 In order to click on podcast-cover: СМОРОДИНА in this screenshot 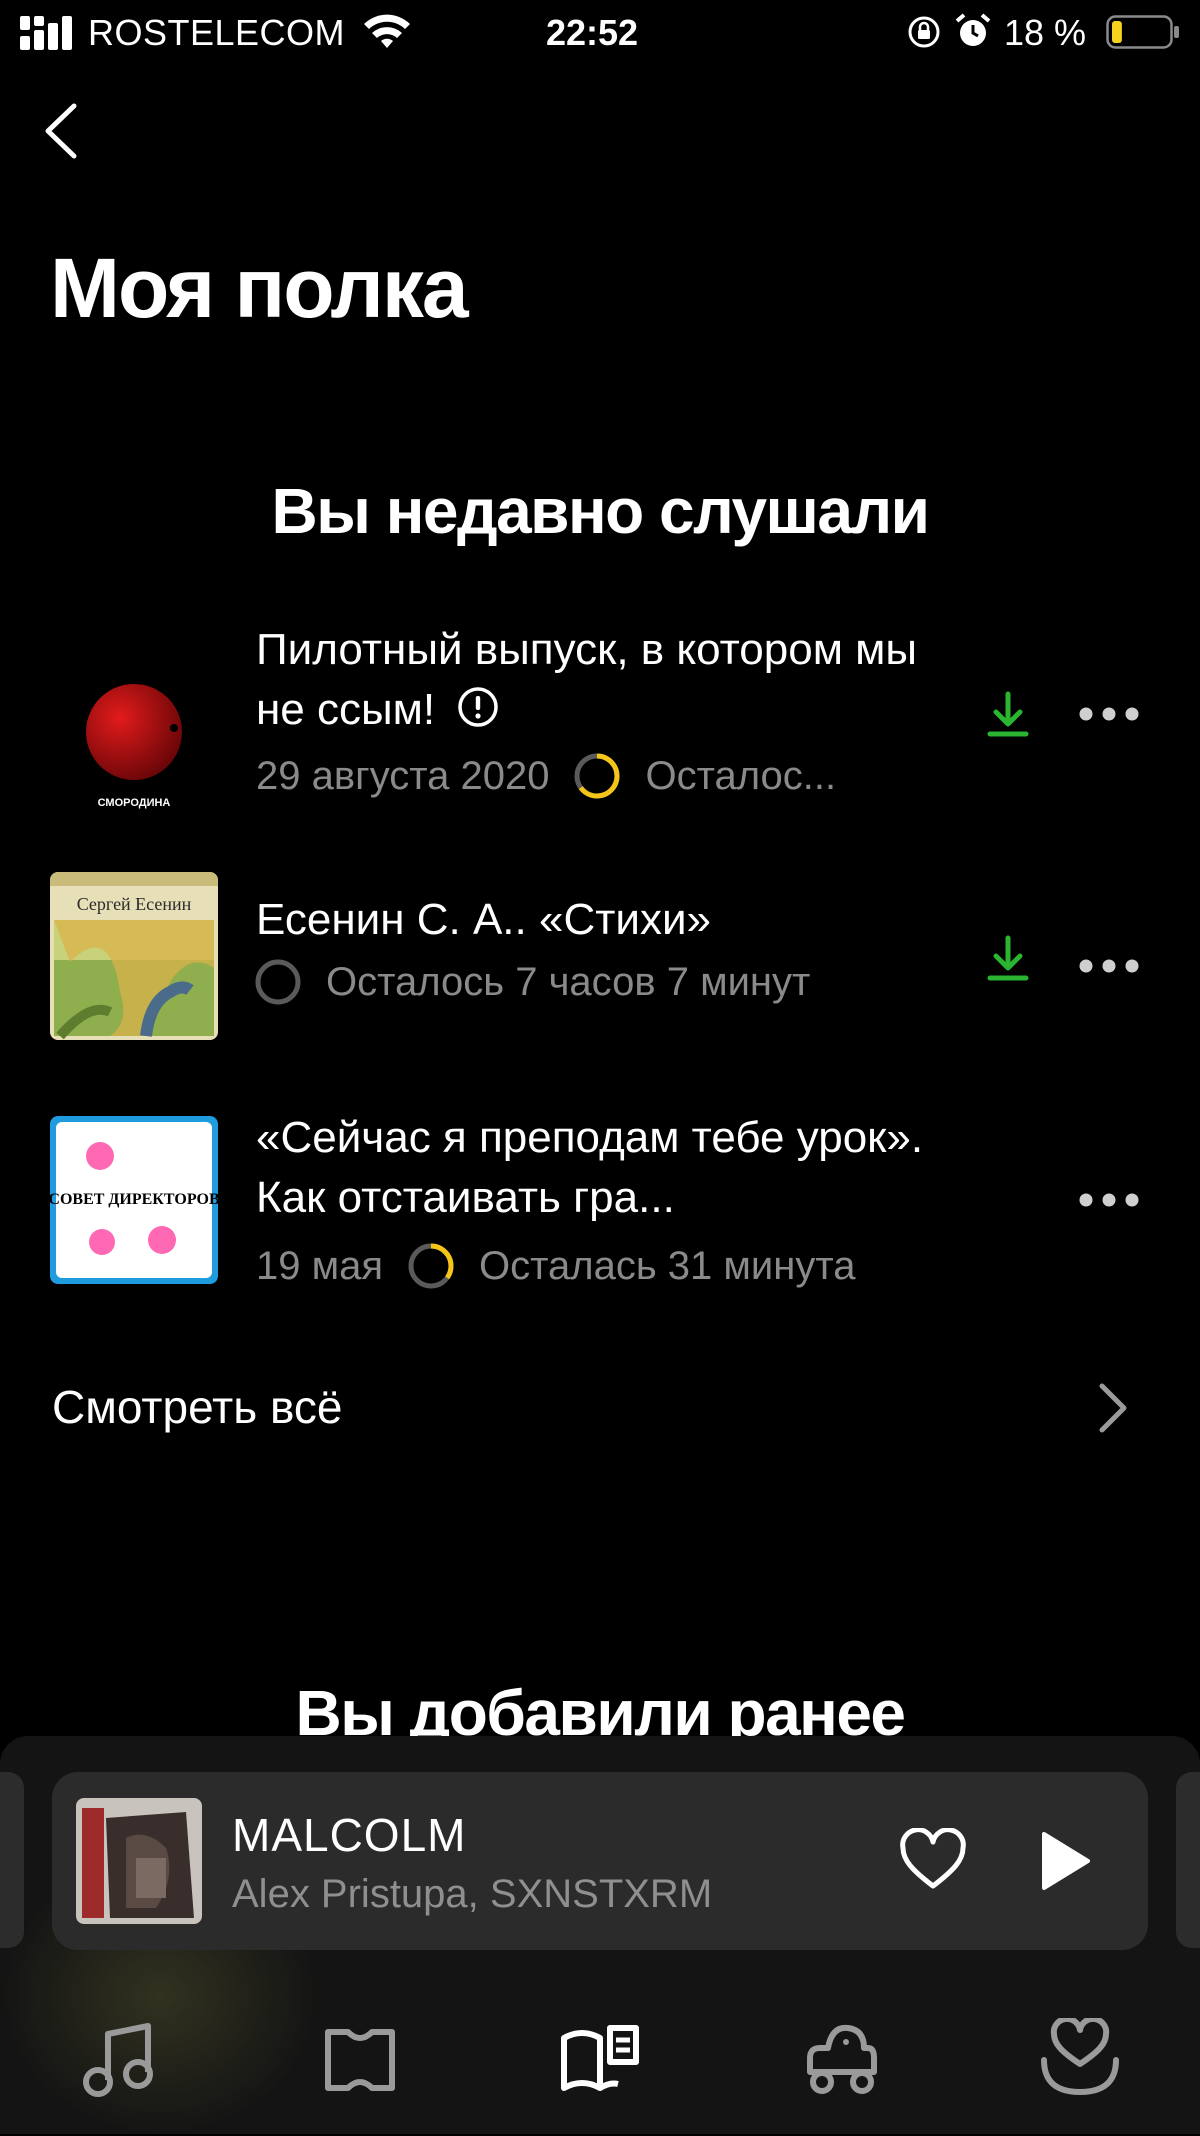, I will do `click(134, 748)`.